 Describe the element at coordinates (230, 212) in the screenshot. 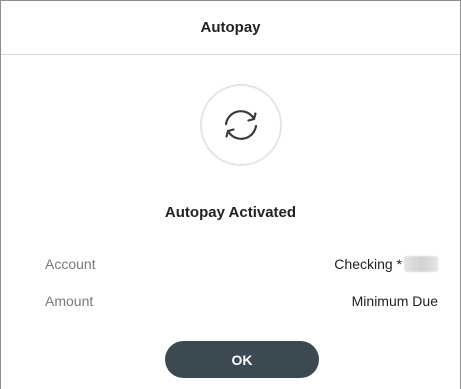

I see `status-title: Autopay Activated` at that location.